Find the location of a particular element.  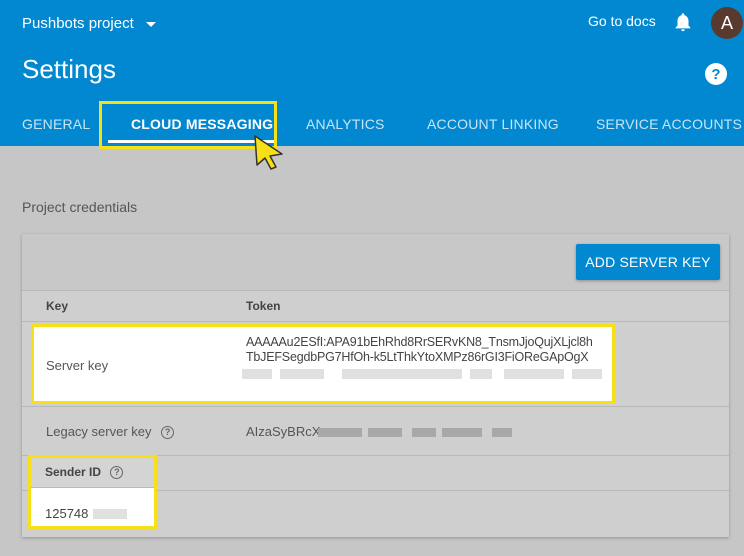

tab-account-linking: ACCOUNT LINKING is located at coordinates (493, 124).